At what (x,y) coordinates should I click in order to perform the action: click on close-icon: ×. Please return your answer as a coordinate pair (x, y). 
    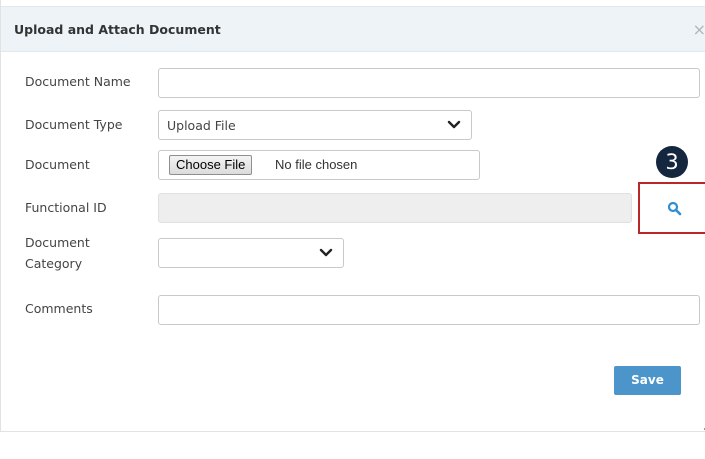
    Looking at the image, I should click on (699, 29).